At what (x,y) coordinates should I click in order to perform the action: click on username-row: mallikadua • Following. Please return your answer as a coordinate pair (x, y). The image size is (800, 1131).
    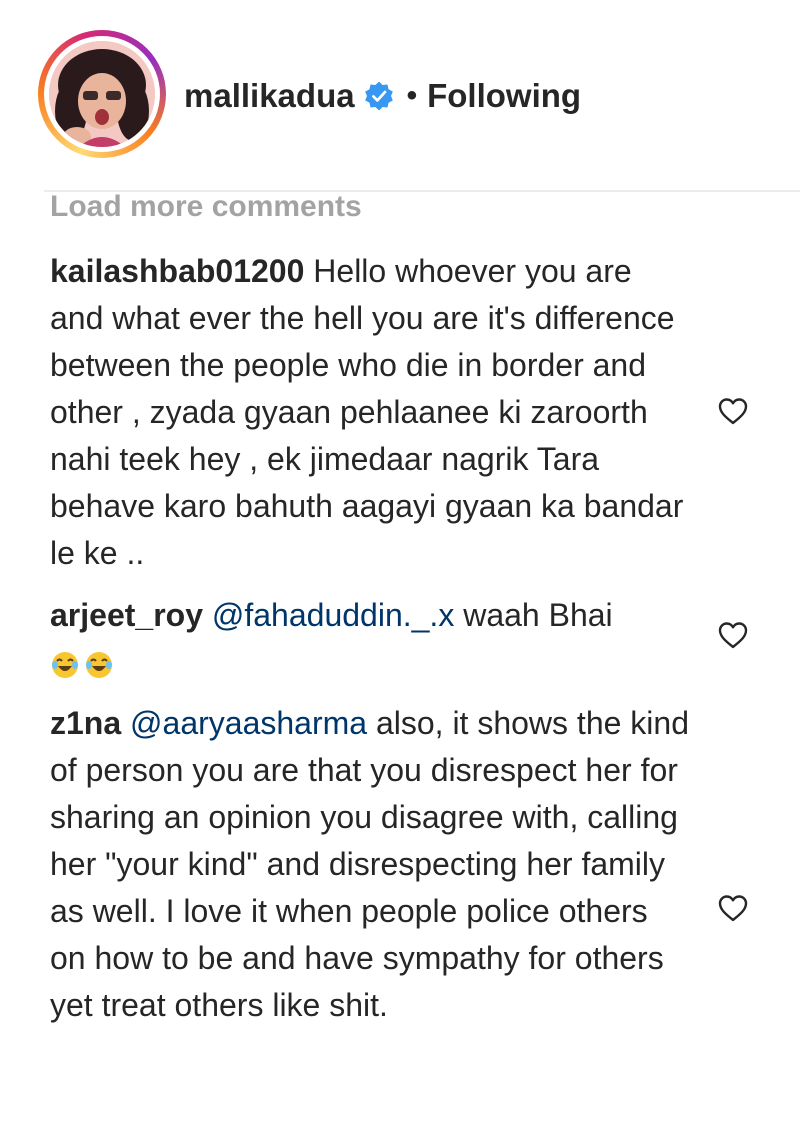
    Looking at the image, I should click on (382, 96).